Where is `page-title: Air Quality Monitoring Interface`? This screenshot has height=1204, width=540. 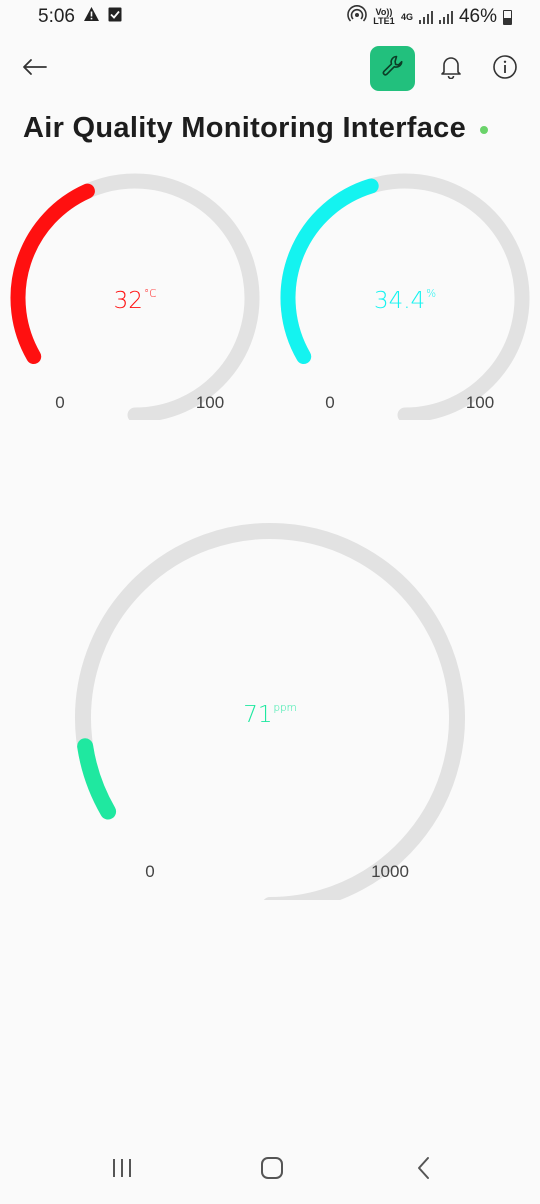
page-title: Air Quality Monitoring Interface is located at coordinates (245, 128).